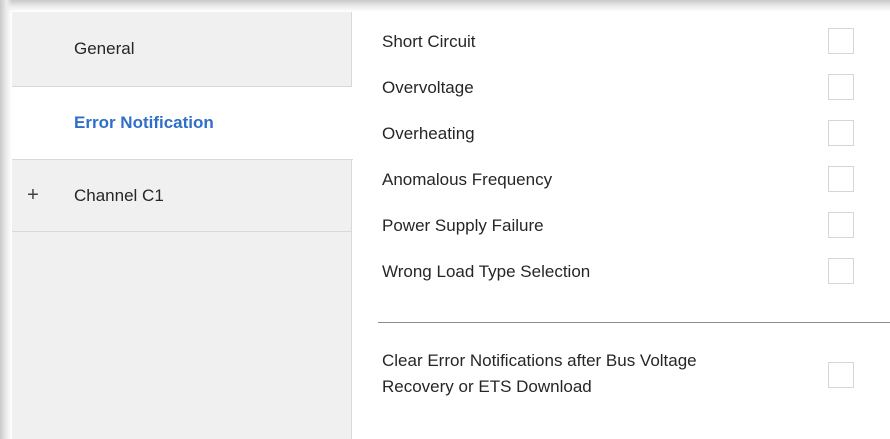 This screenshot has height=439, width=890. Describe the element at coordinates (841, 271) in the screenshot. I see `wrong-load-type-checkbox` at that location.